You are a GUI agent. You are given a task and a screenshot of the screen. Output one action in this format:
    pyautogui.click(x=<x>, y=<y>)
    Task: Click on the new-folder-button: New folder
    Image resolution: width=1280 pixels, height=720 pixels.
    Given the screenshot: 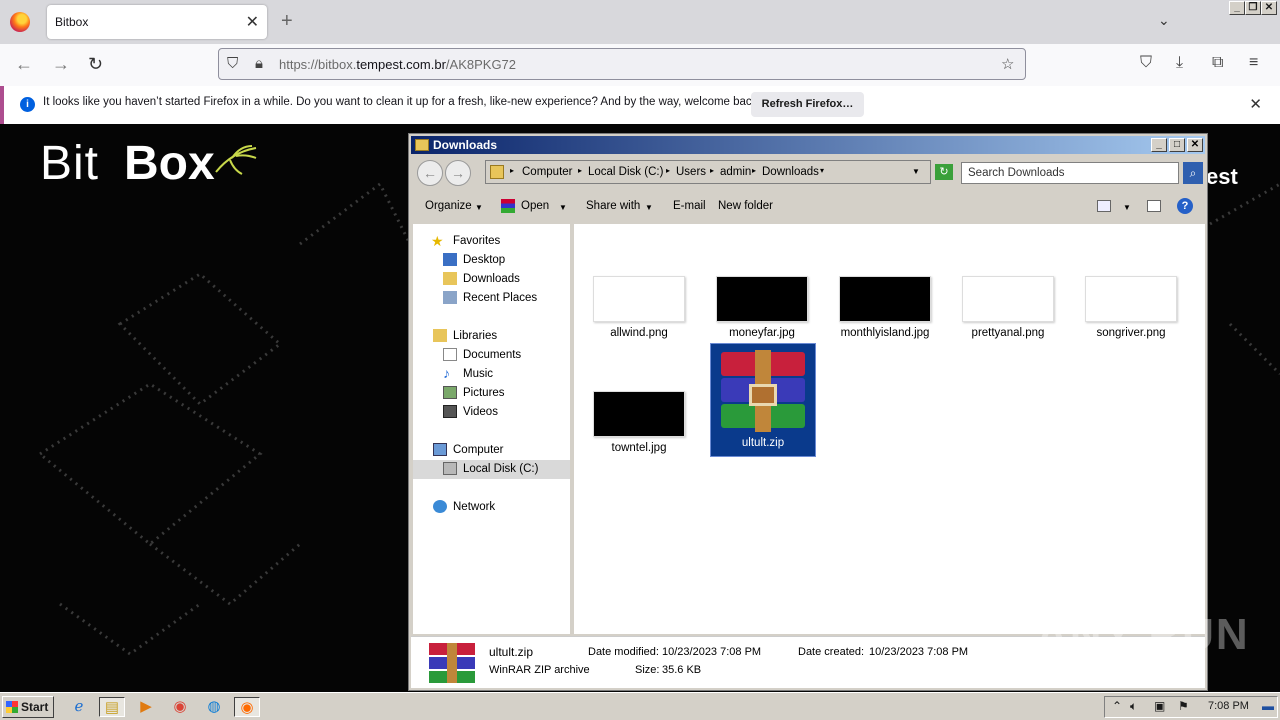 What is the action you would take?
    pyautogui.click(x=745, y=206)
    